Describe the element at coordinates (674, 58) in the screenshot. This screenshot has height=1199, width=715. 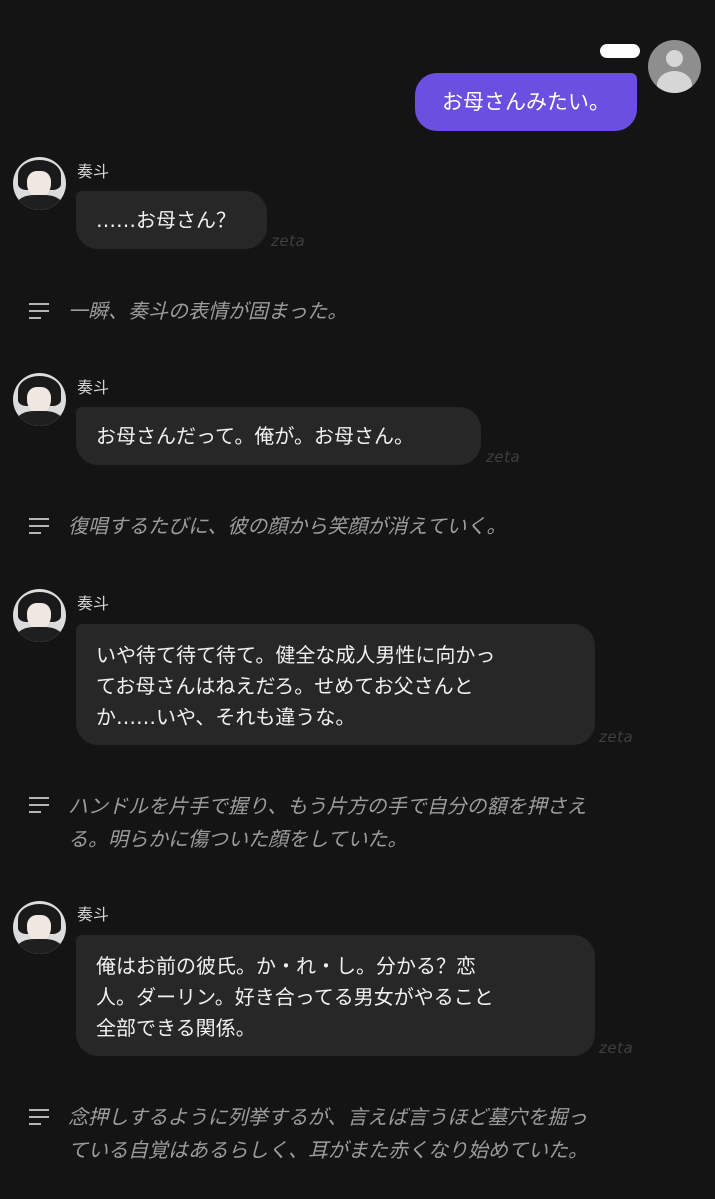
I see `avatar-head-shape` at that location.